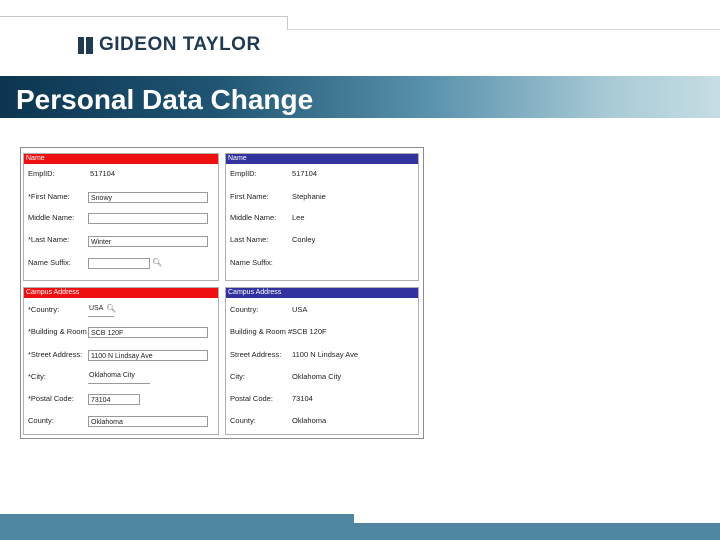 This screenshot has height=540, width=720. What do you see at coordinates (122, 310) in the screenshot?
I see `old-country-row: *Country:` at bounding box center [122, 310].